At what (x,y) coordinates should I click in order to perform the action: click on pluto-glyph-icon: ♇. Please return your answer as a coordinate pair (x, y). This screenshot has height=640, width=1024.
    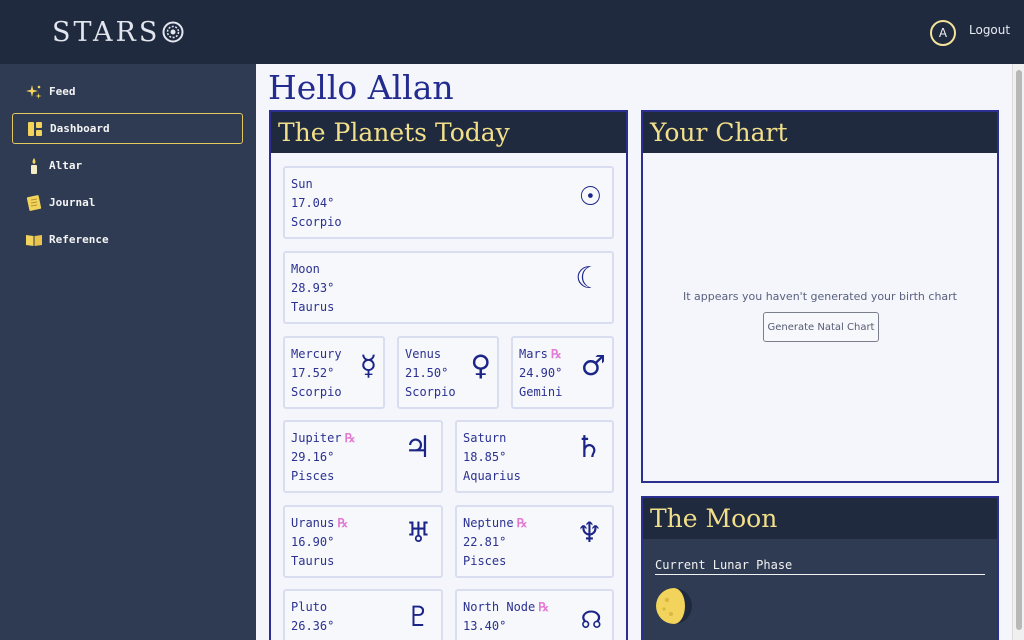
    Looking at the image, I should click on (418, 616).